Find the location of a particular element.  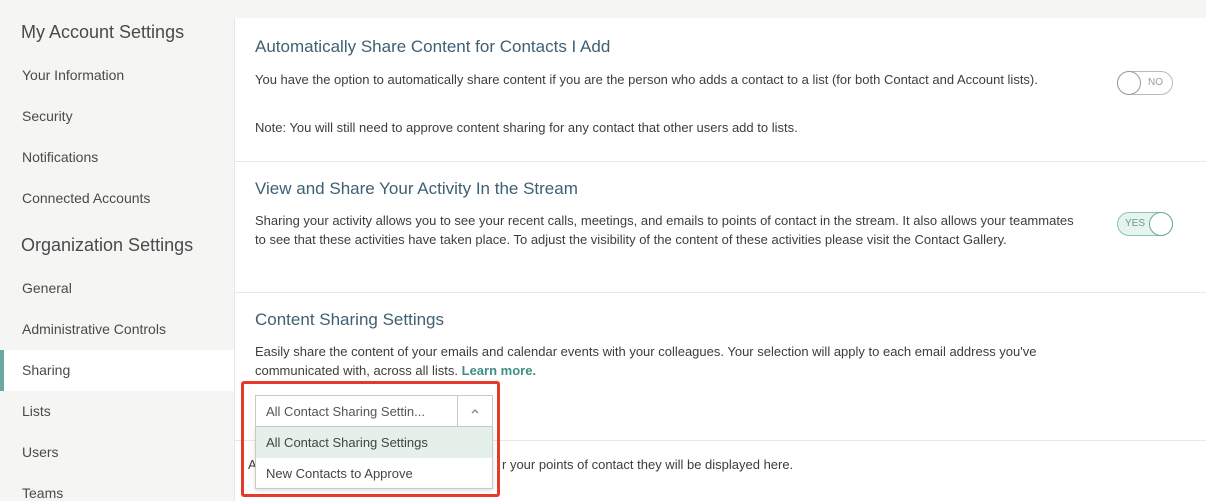

sidebar-item-sharing: Sharing is located at coordinates (117, 370).